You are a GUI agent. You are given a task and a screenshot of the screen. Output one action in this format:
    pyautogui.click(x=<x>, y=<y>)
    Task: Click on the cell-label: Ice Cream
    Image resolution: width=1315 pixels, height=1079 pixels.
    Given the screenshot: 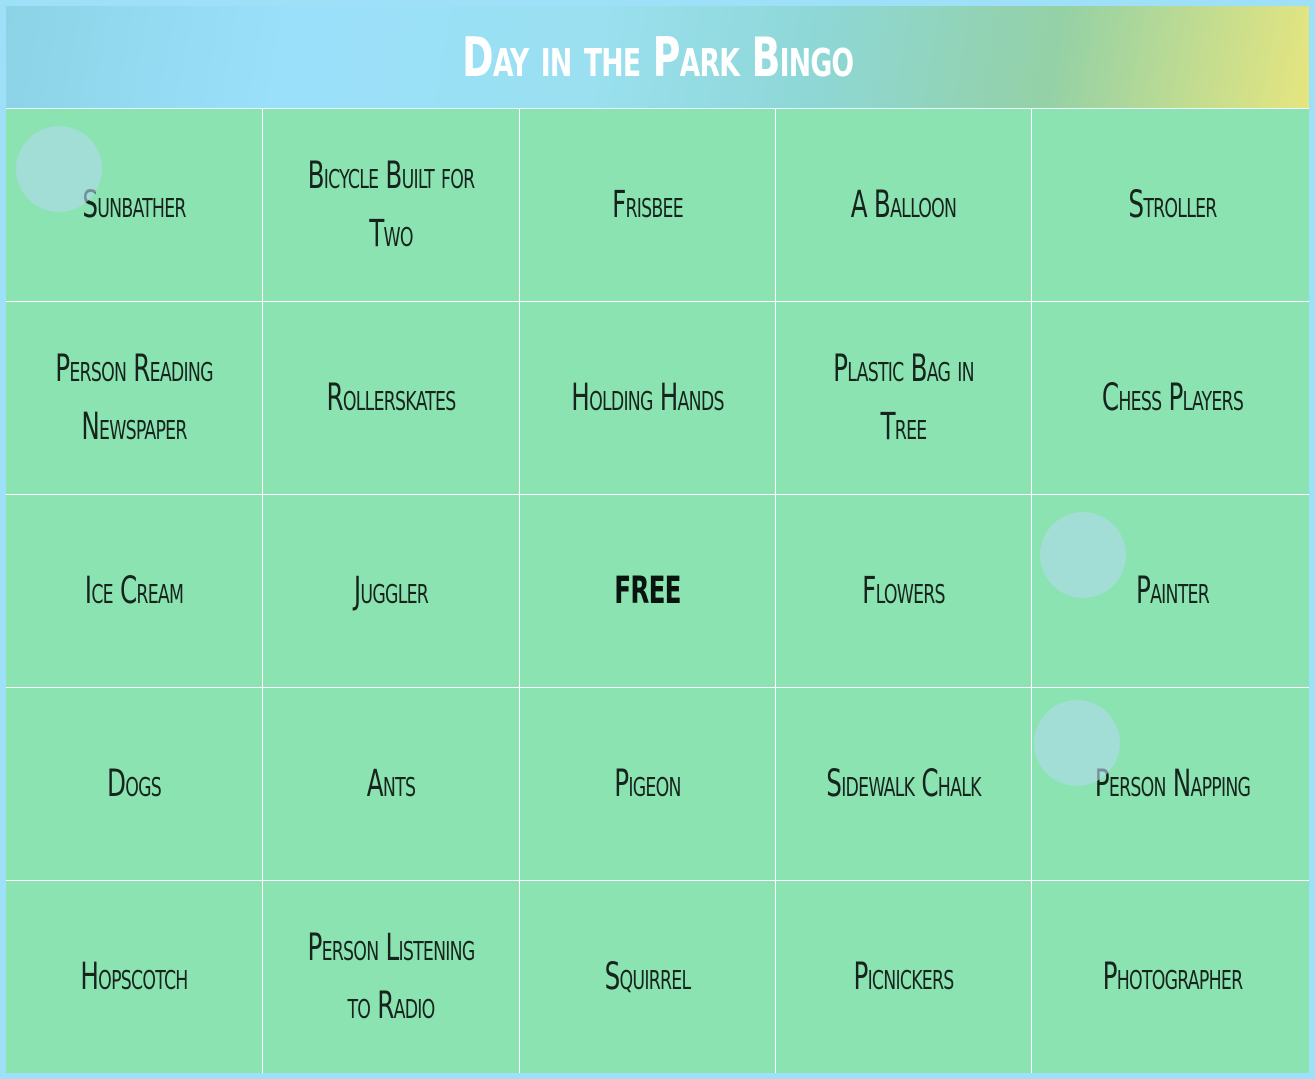 What is the action you would take?
    pyautogui.click(x=134, y=590)
    